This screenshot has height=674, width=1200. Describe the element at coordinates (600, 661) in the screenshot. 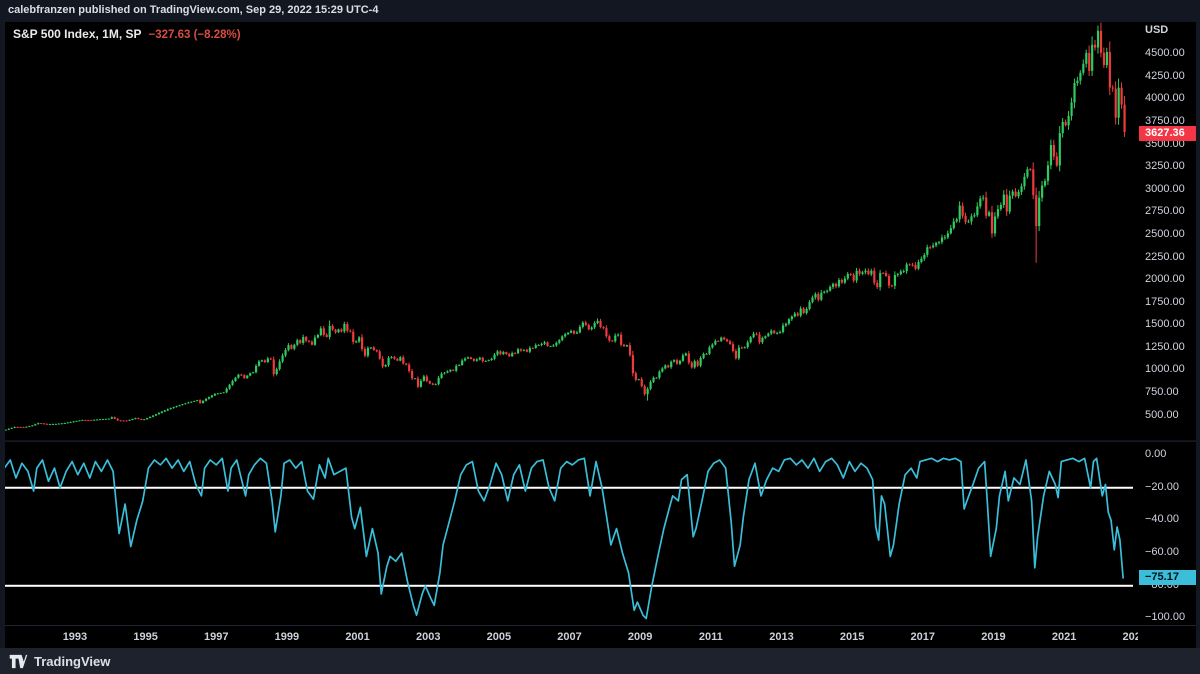

I see `tradingview-footer: TradingView` at that location.